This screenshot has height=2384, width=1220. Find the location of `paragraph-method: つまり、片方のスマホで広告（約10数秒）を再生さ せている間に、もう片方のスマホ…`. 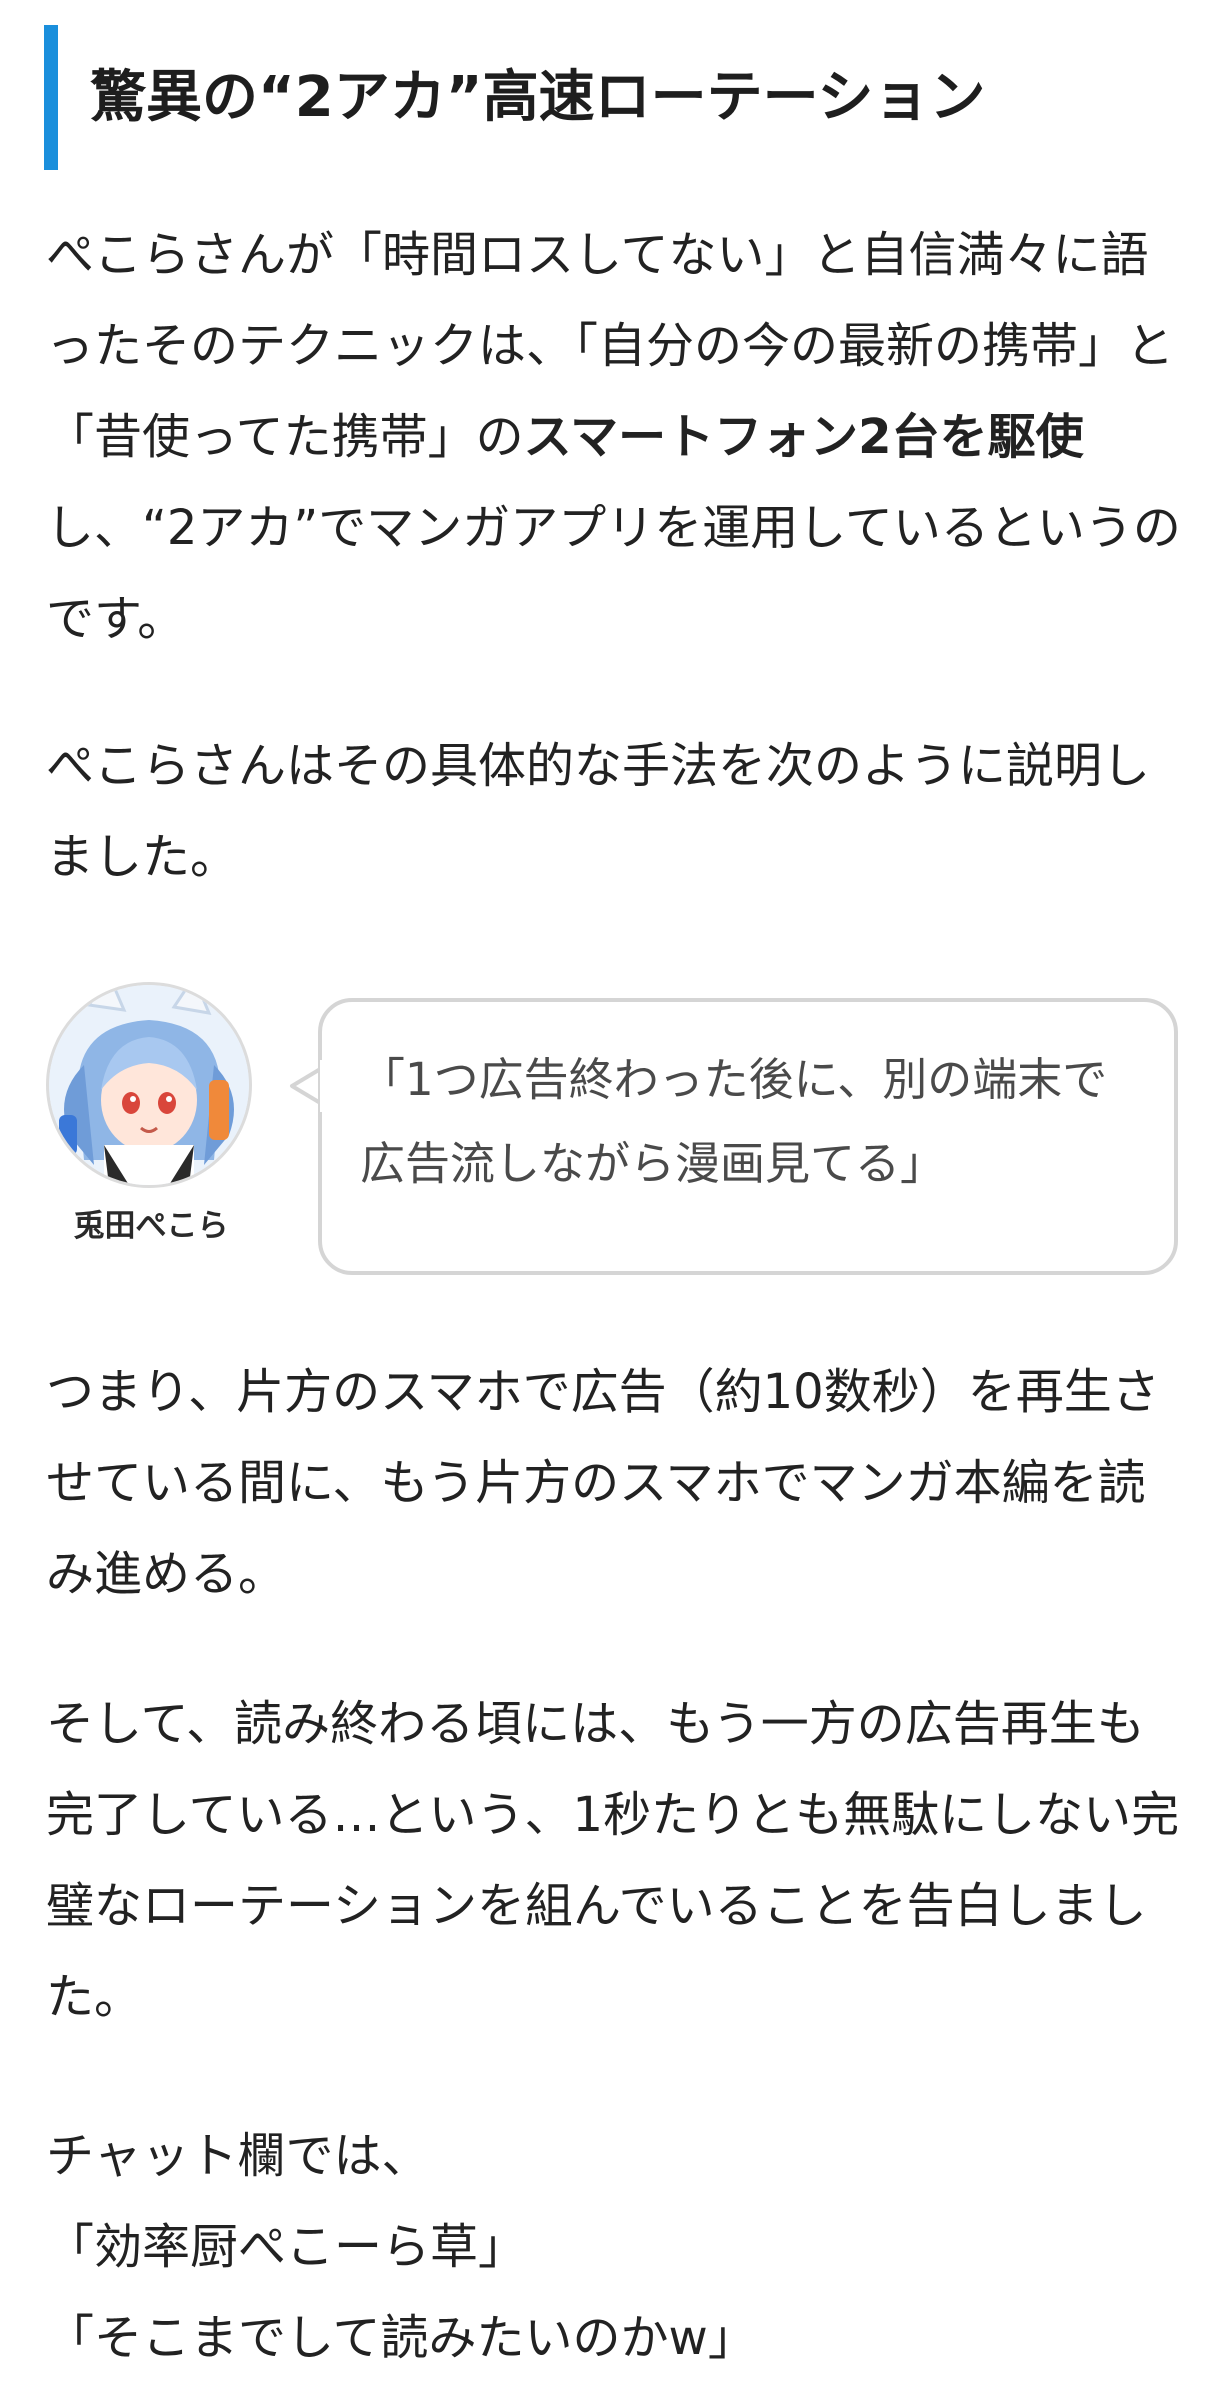

paragraph-method: つまり、片方のスマホで広告（約10数秒）を再生さ せている間に、もう片方のスマホ… is located at coordinates (616, 1483).